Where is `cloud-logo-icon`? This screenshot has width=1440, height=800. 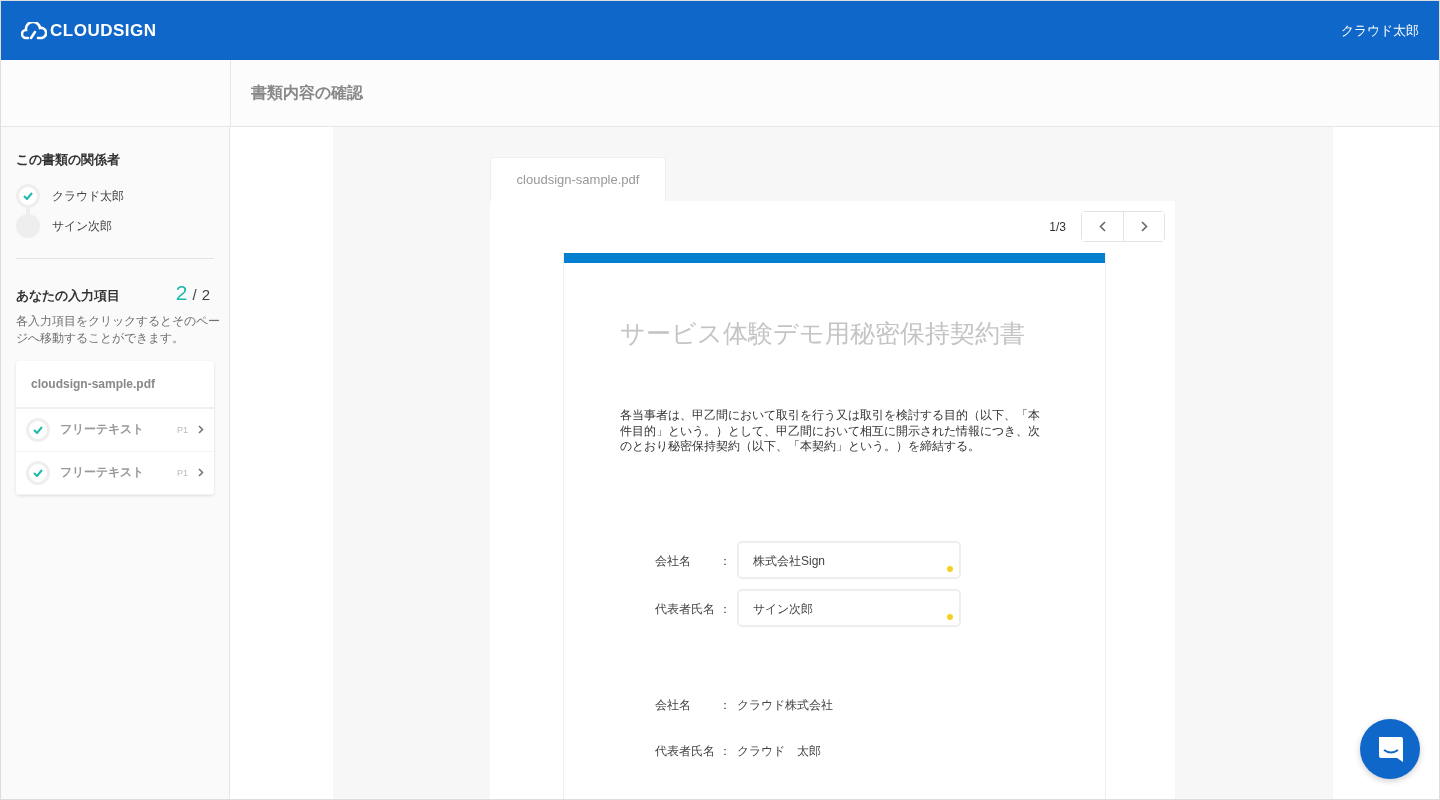
cloud-logo-icon is located at coordinates (34, 30).